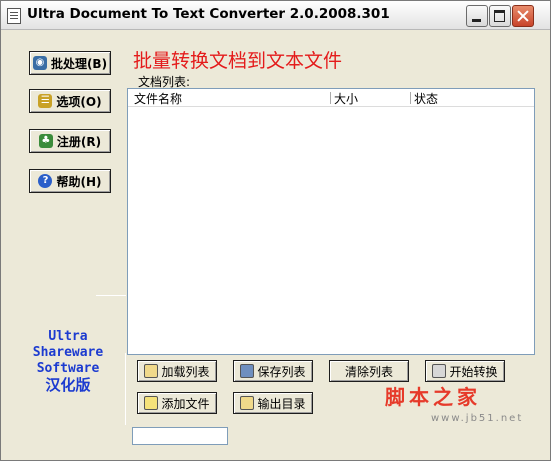  Describe the element at coordinates (68, 336) in the screenshot. I see `brand-line: Ultra` at that location.